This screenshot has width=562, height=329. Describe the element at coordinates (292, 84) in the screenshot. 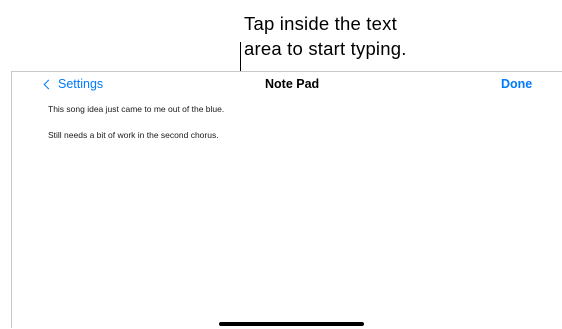

I see `page-title: Note Pad` at that location.